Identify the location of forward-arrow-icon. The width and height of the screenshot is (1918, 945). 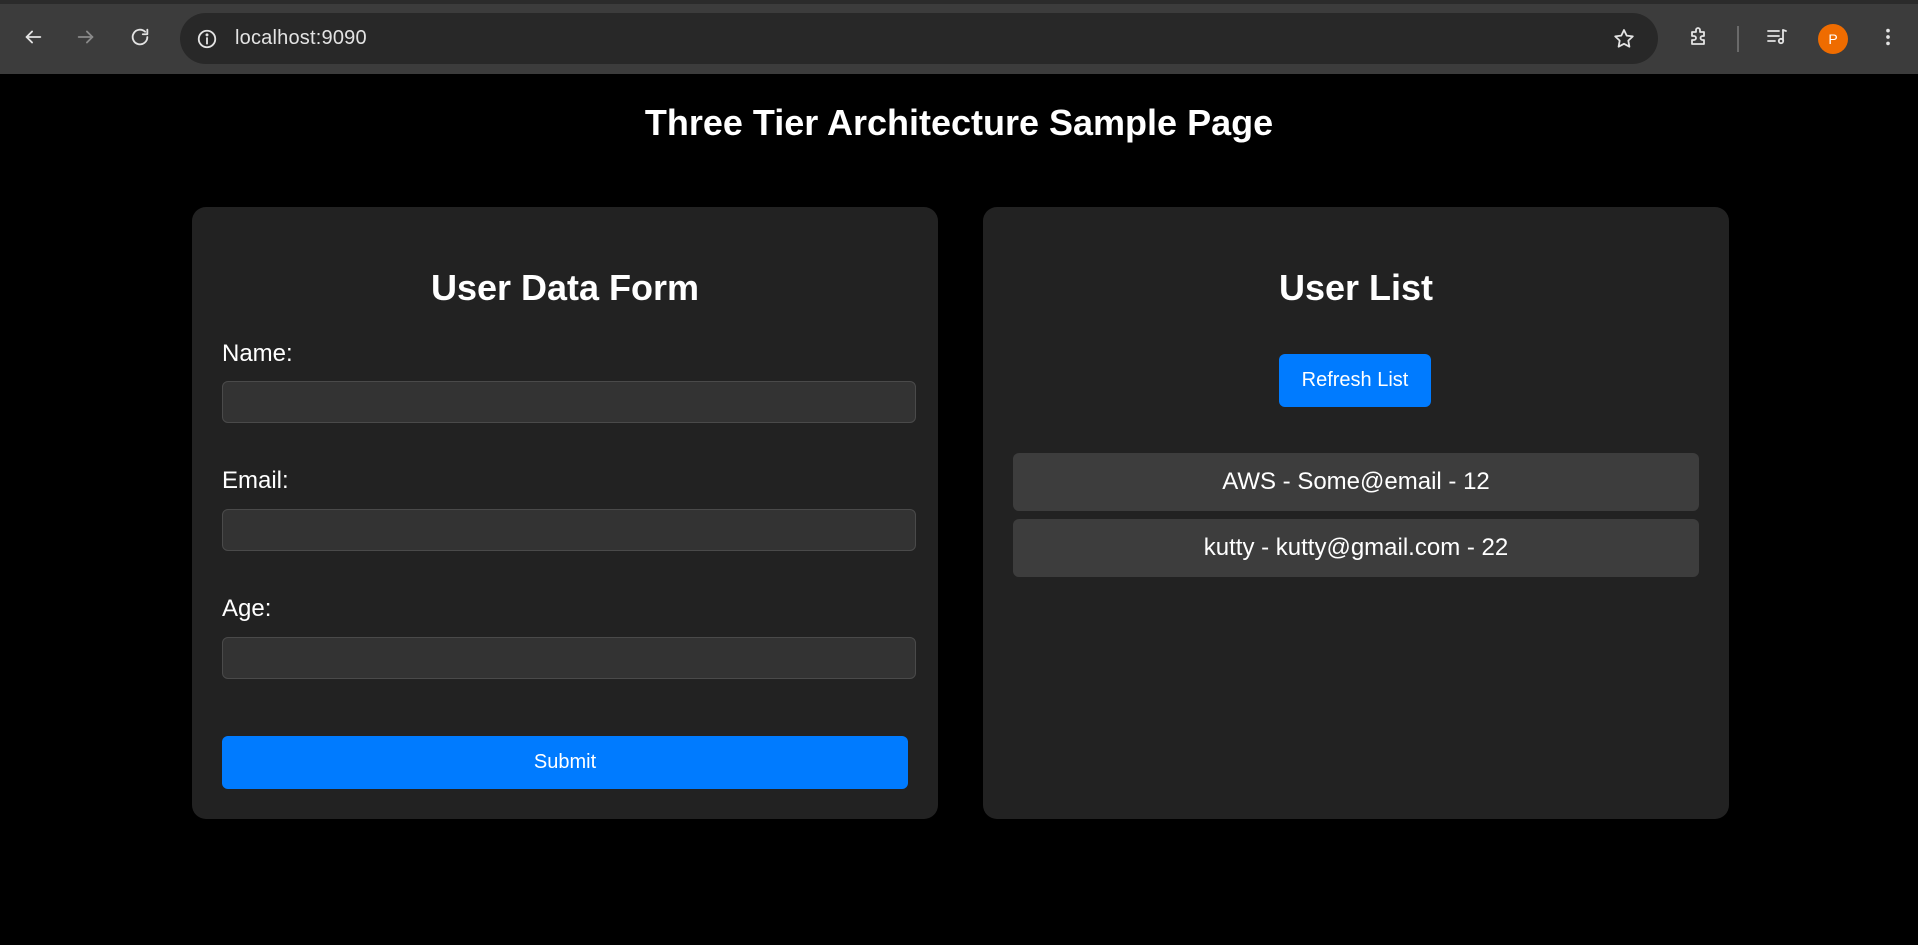
(86, 39).